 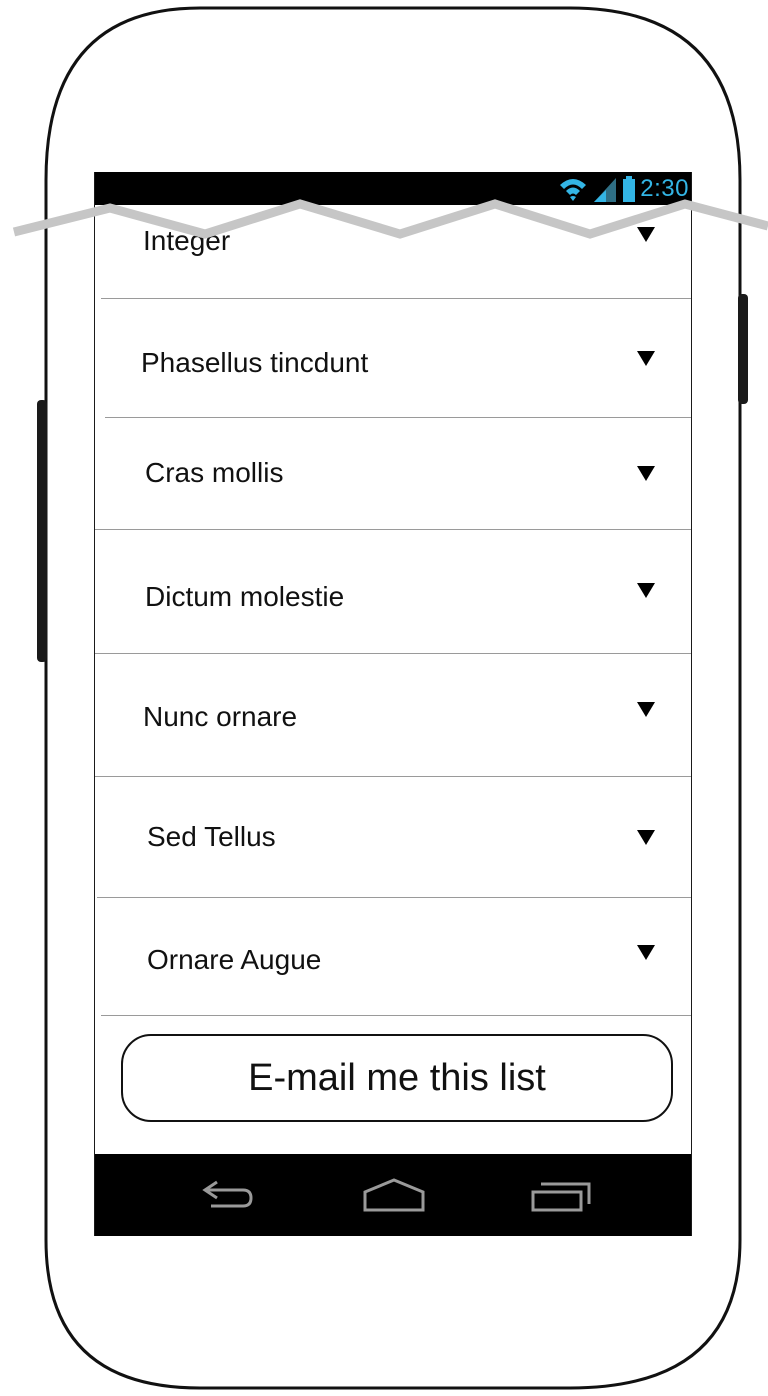 What do you see at coordinates (42, 531) in the screenshot?
I see `volume-button` at bounding box center [42, 531].